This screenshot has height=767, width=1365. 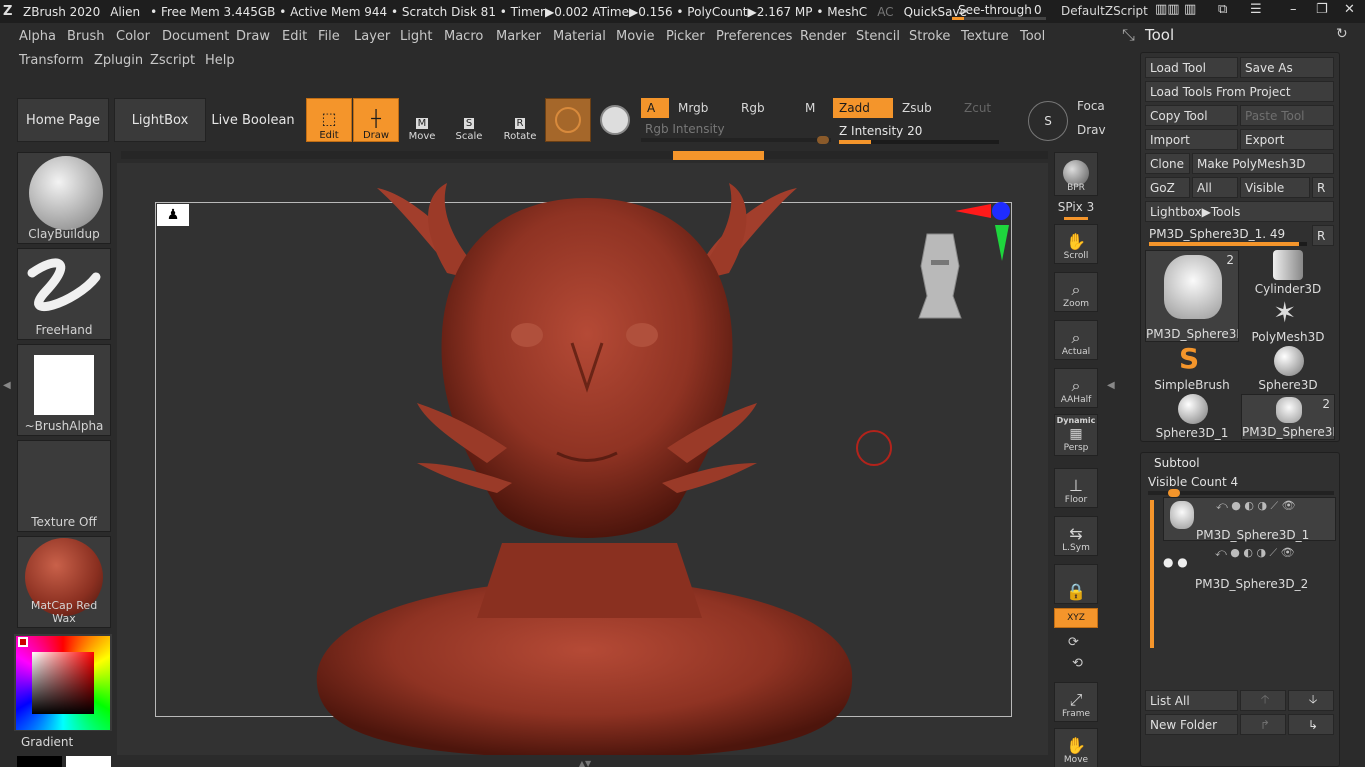 What do you see at coordinates (1167, 163) in the screenshot?
I see `clone-button: Clone` at bounding box center [1167, 163].